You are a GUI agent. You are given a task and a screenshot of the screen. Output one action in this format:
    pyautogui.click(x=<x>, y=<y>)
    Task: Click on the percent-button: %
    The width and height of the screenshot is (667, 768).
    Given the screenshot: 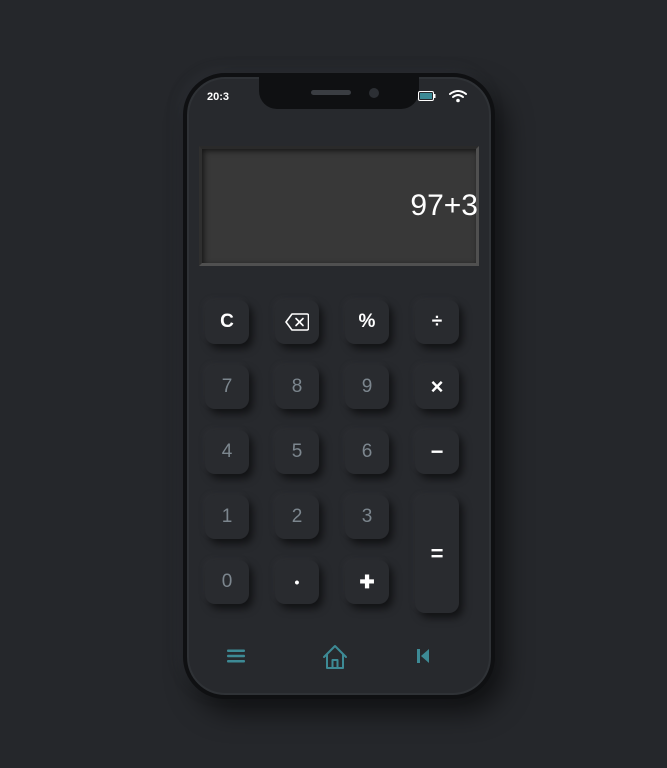 What is the action you would take?
    pyautogui.click(x=367, y=322)
    